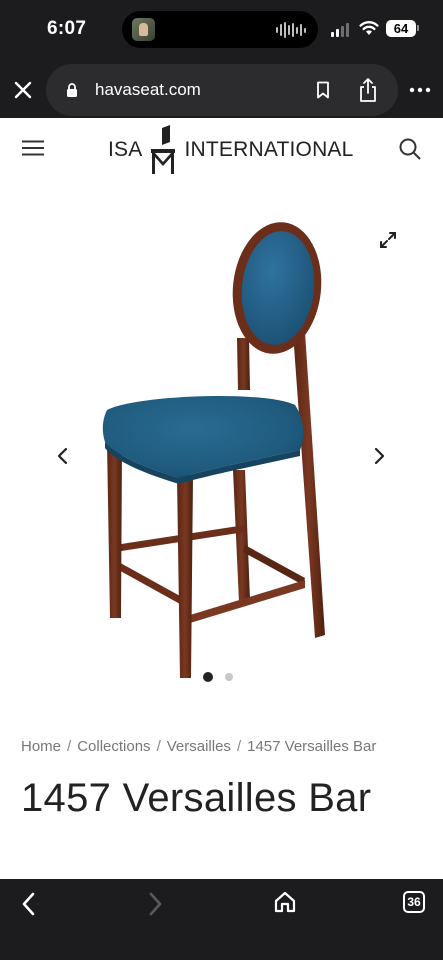  I want to click on bookmark-icon, so click(323, 90).